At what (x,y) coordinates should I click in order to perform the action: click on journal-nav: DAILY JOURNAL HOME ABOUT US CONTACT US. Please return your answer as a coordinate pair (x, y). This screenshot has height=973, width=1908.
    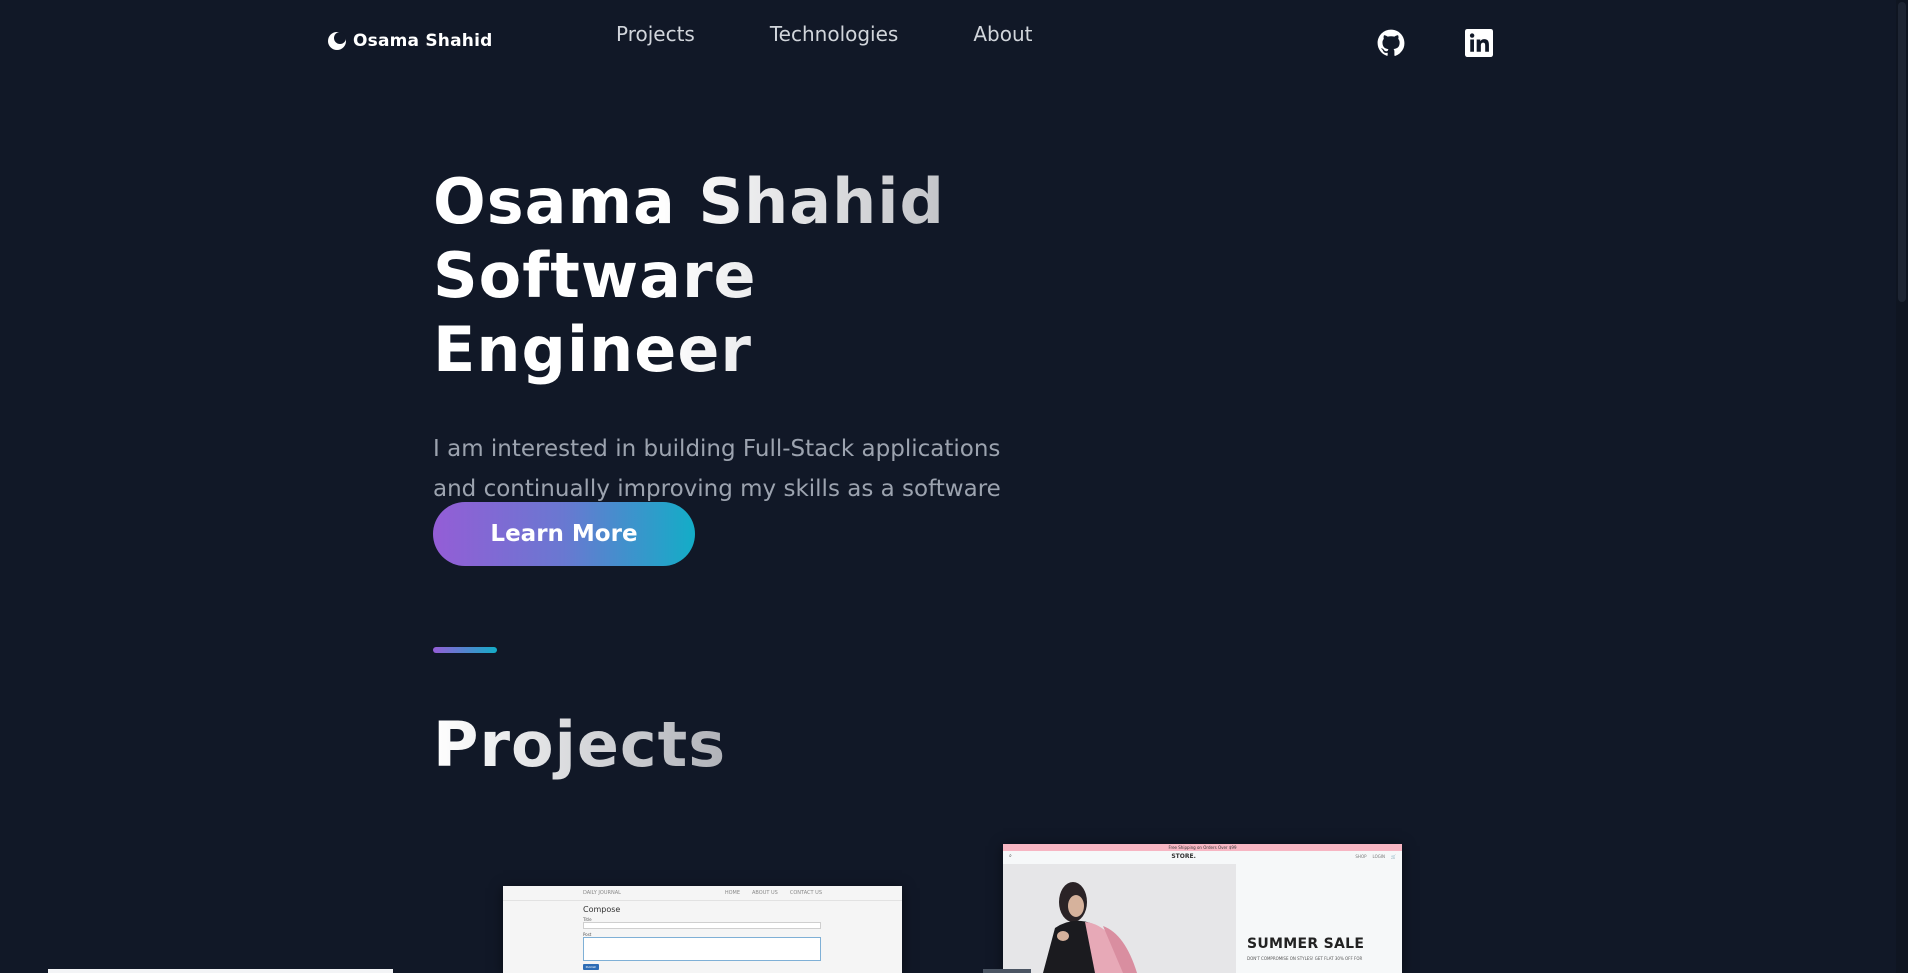
    Looking at the image, I should click on (702, 893).